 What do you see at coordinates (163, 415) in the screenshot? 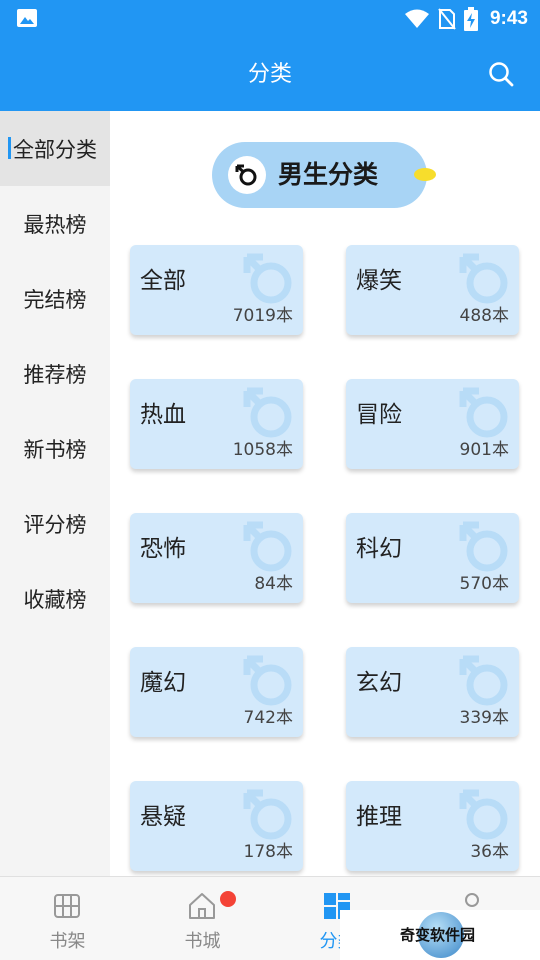
I see `category-name: 热血` at bounding box center [163, 415].